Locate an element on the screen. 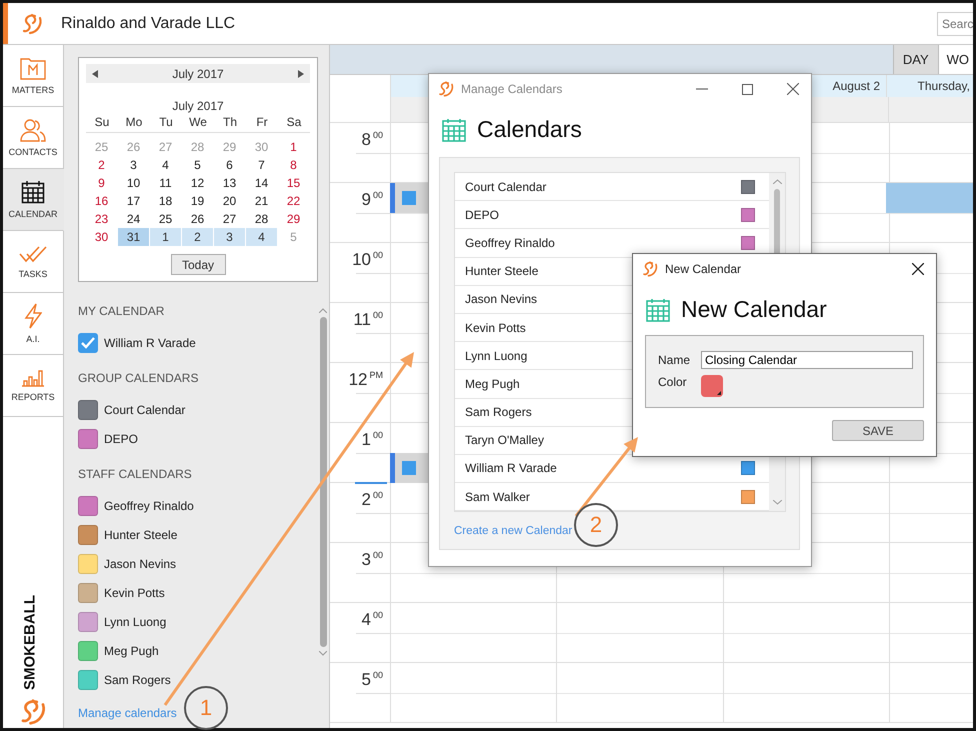  day-cell: 9 is located at coordinates (101, 183).